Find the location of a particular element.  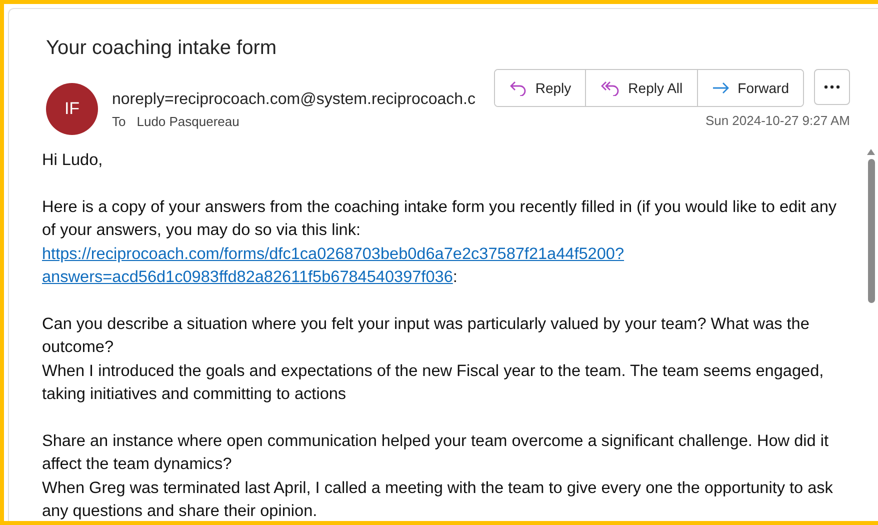

to-label: To is located at coordinates (119, 121).